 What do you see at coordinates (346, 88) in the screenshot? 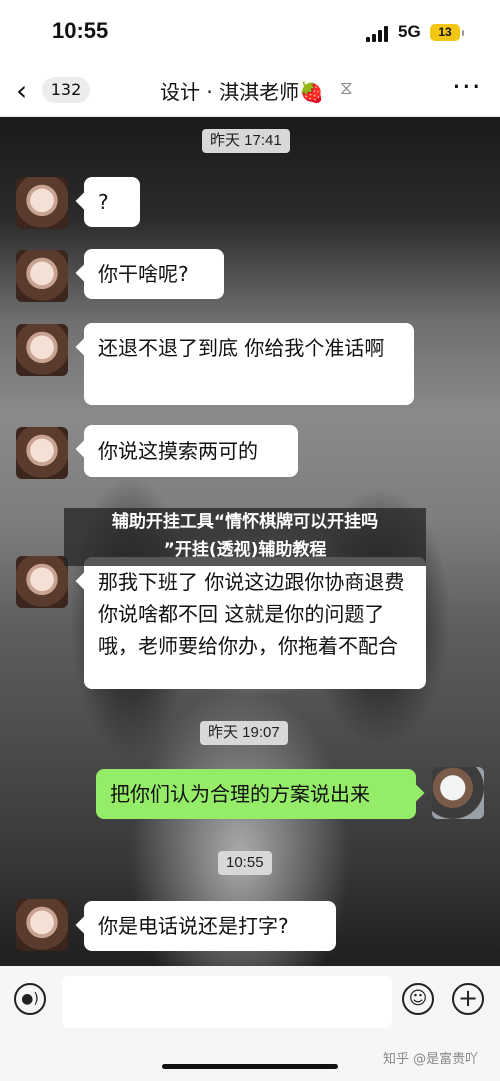
I see `ear-icon: ⧖` at bounding box center [346, 88].